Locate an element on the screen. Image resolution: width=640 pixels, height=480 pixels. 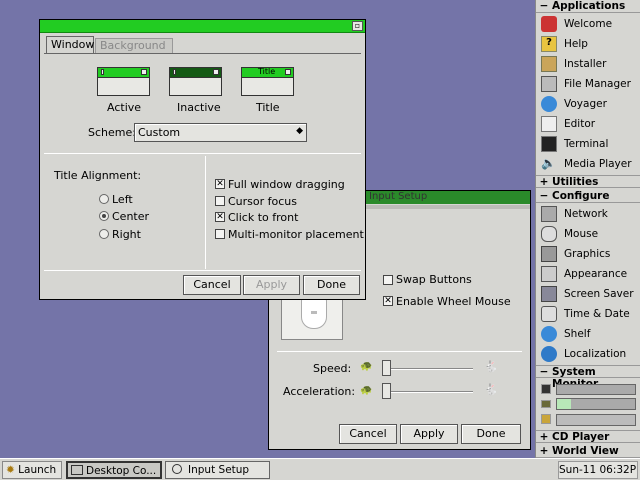
sidebar-item-installer: Installer is located at coordinates (588, 64).